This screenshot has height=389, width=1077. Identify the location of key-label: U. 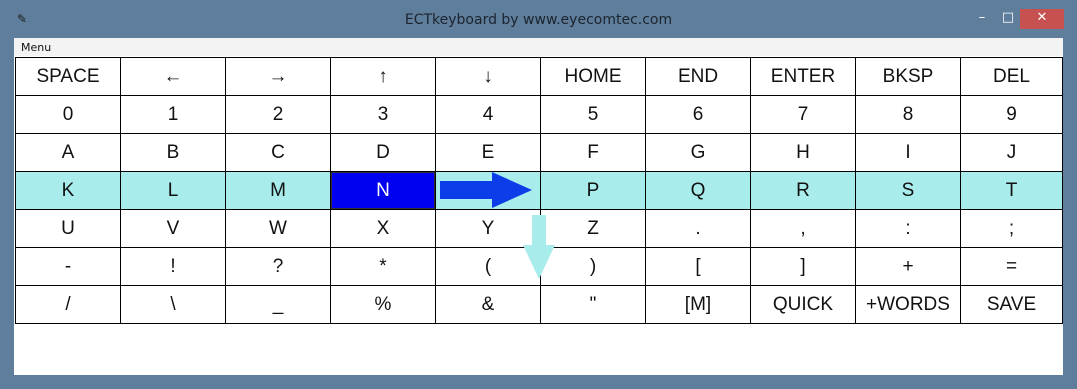
(68, 228).